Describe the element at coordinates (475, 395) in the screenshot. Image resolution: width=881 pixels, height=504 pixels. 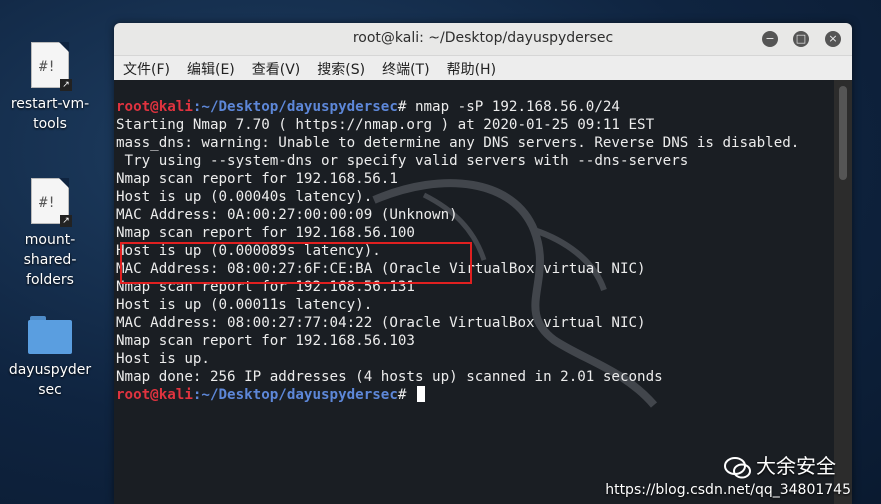
I see `terminal-prompt-line: root@kali:~/Desktop/dayuspydersec#` at that location.